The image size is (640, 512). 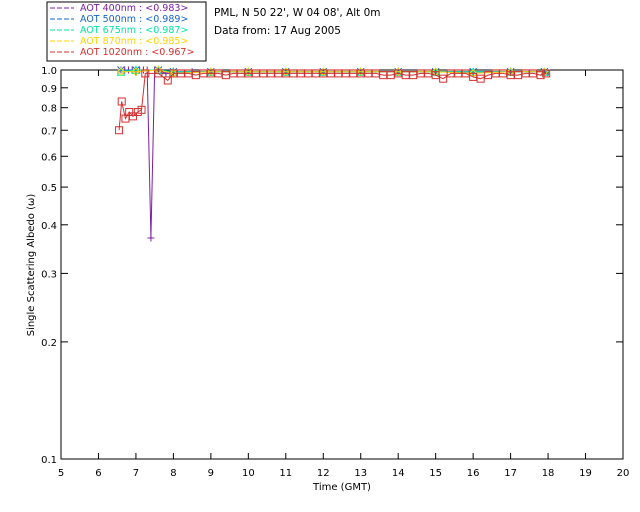 I want to click on y-tick-label: 0.7, so click(x=49, y=131).